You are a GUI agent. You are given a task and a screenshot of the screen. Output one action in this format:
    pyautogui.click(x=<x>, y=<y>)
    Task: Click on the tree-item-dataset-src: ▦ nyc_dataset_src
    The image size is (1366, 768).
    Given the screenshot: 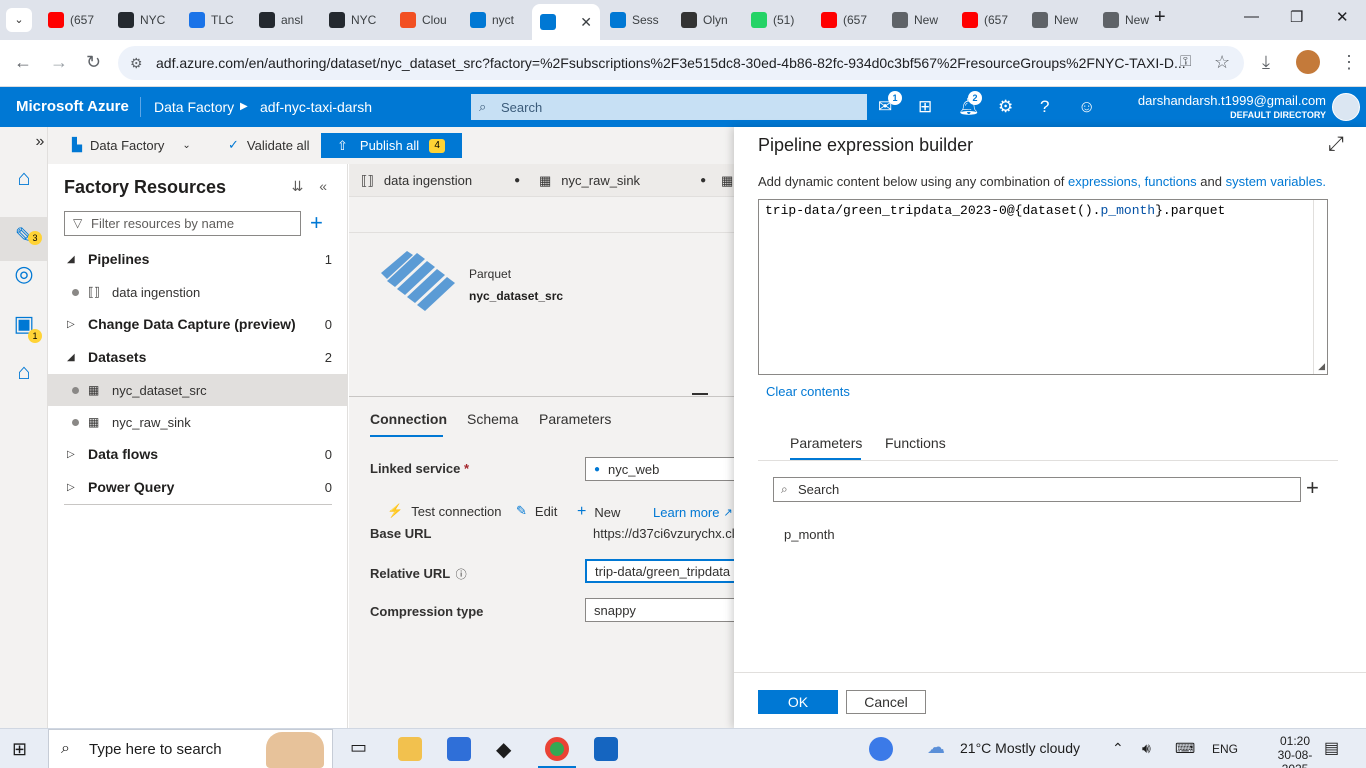 What is the action you would take?
    pyautogui.click(x=198, y=390)
    